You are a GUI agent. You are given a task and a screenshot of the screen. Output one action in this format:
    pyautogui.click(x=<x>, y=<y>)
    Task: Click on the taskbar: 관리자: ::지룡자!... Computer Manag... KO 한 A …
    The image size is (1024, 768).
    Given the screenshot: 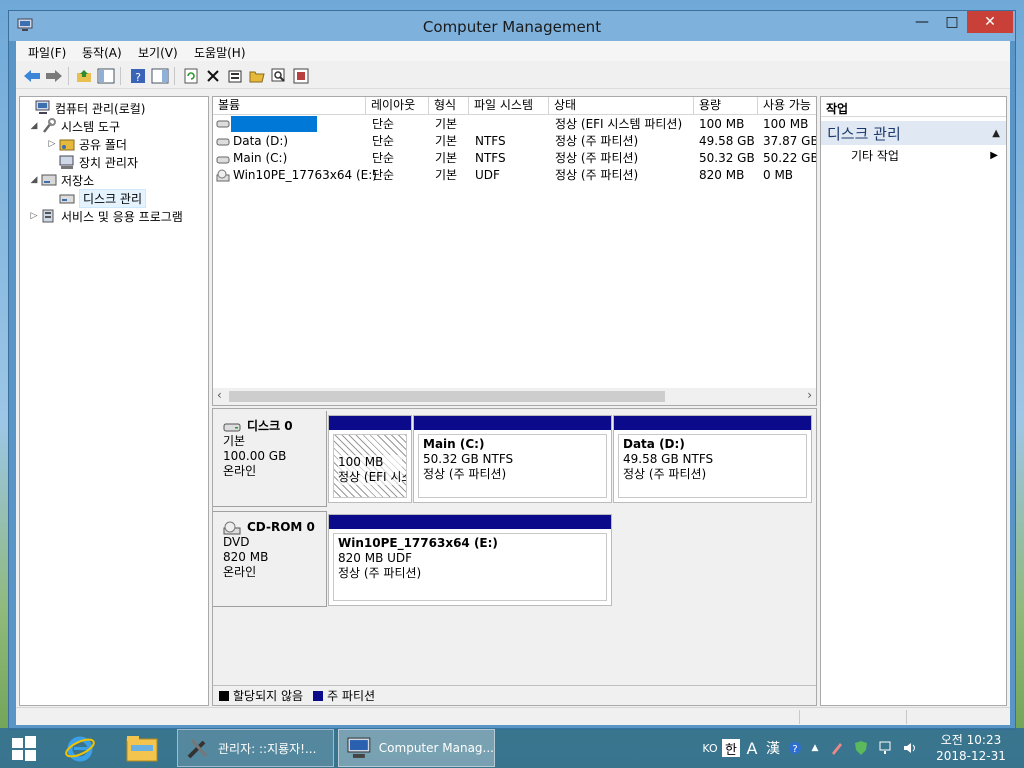 What is the action you would take?
    pyautogui.click(x=512, y=748)
    